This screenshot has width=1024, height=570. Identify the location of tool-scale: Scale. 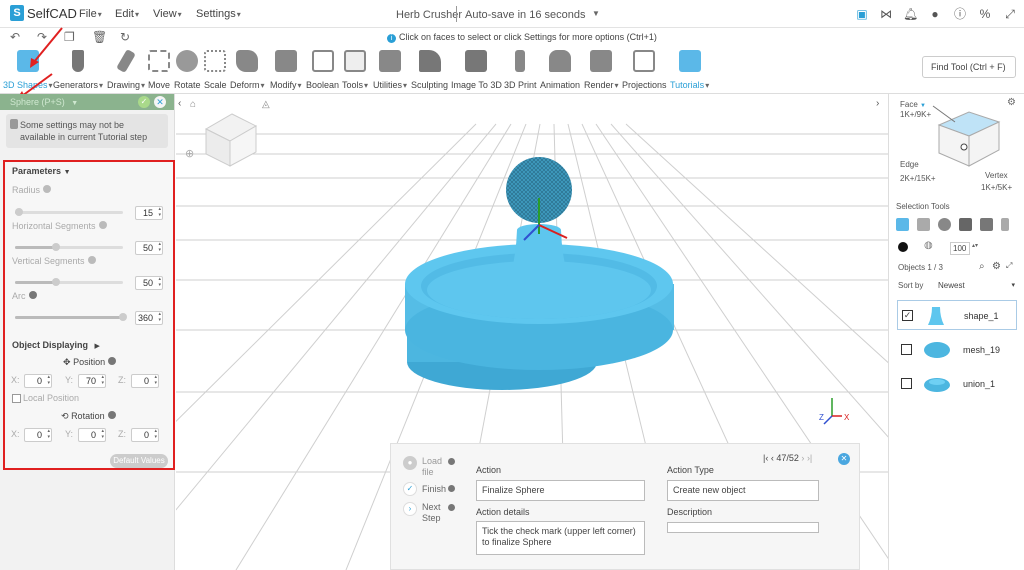
(215, 70).